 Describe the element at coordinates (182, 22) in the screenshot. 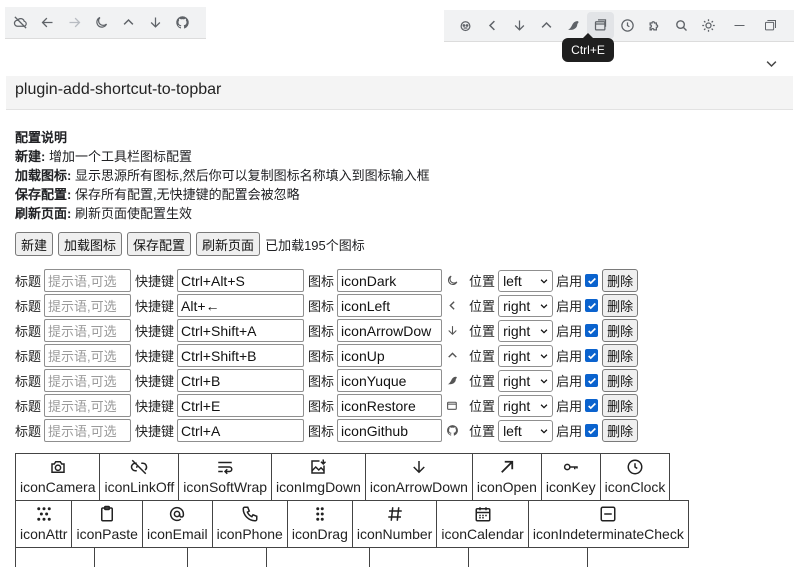

I see `github-icon` at that location.